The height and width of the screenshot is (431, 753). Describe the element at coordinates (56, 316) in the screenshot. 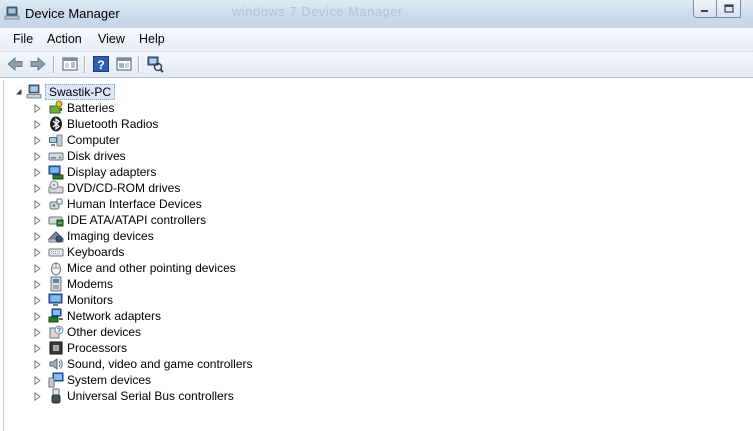

I see `network-adapter-icon` at that location.